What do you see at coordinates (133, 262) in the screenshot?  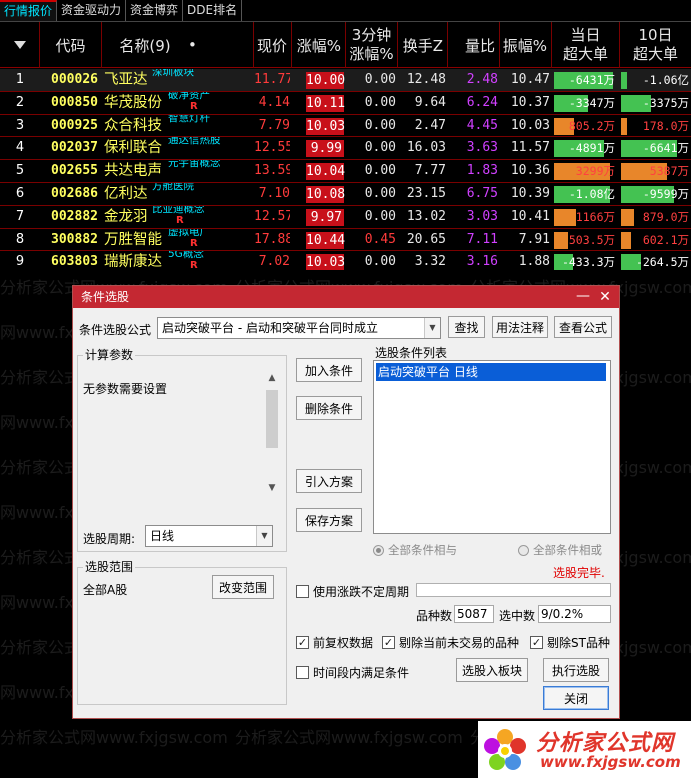 I see `stock-name: 瑞斯康达` at bounding box center [133, 262].